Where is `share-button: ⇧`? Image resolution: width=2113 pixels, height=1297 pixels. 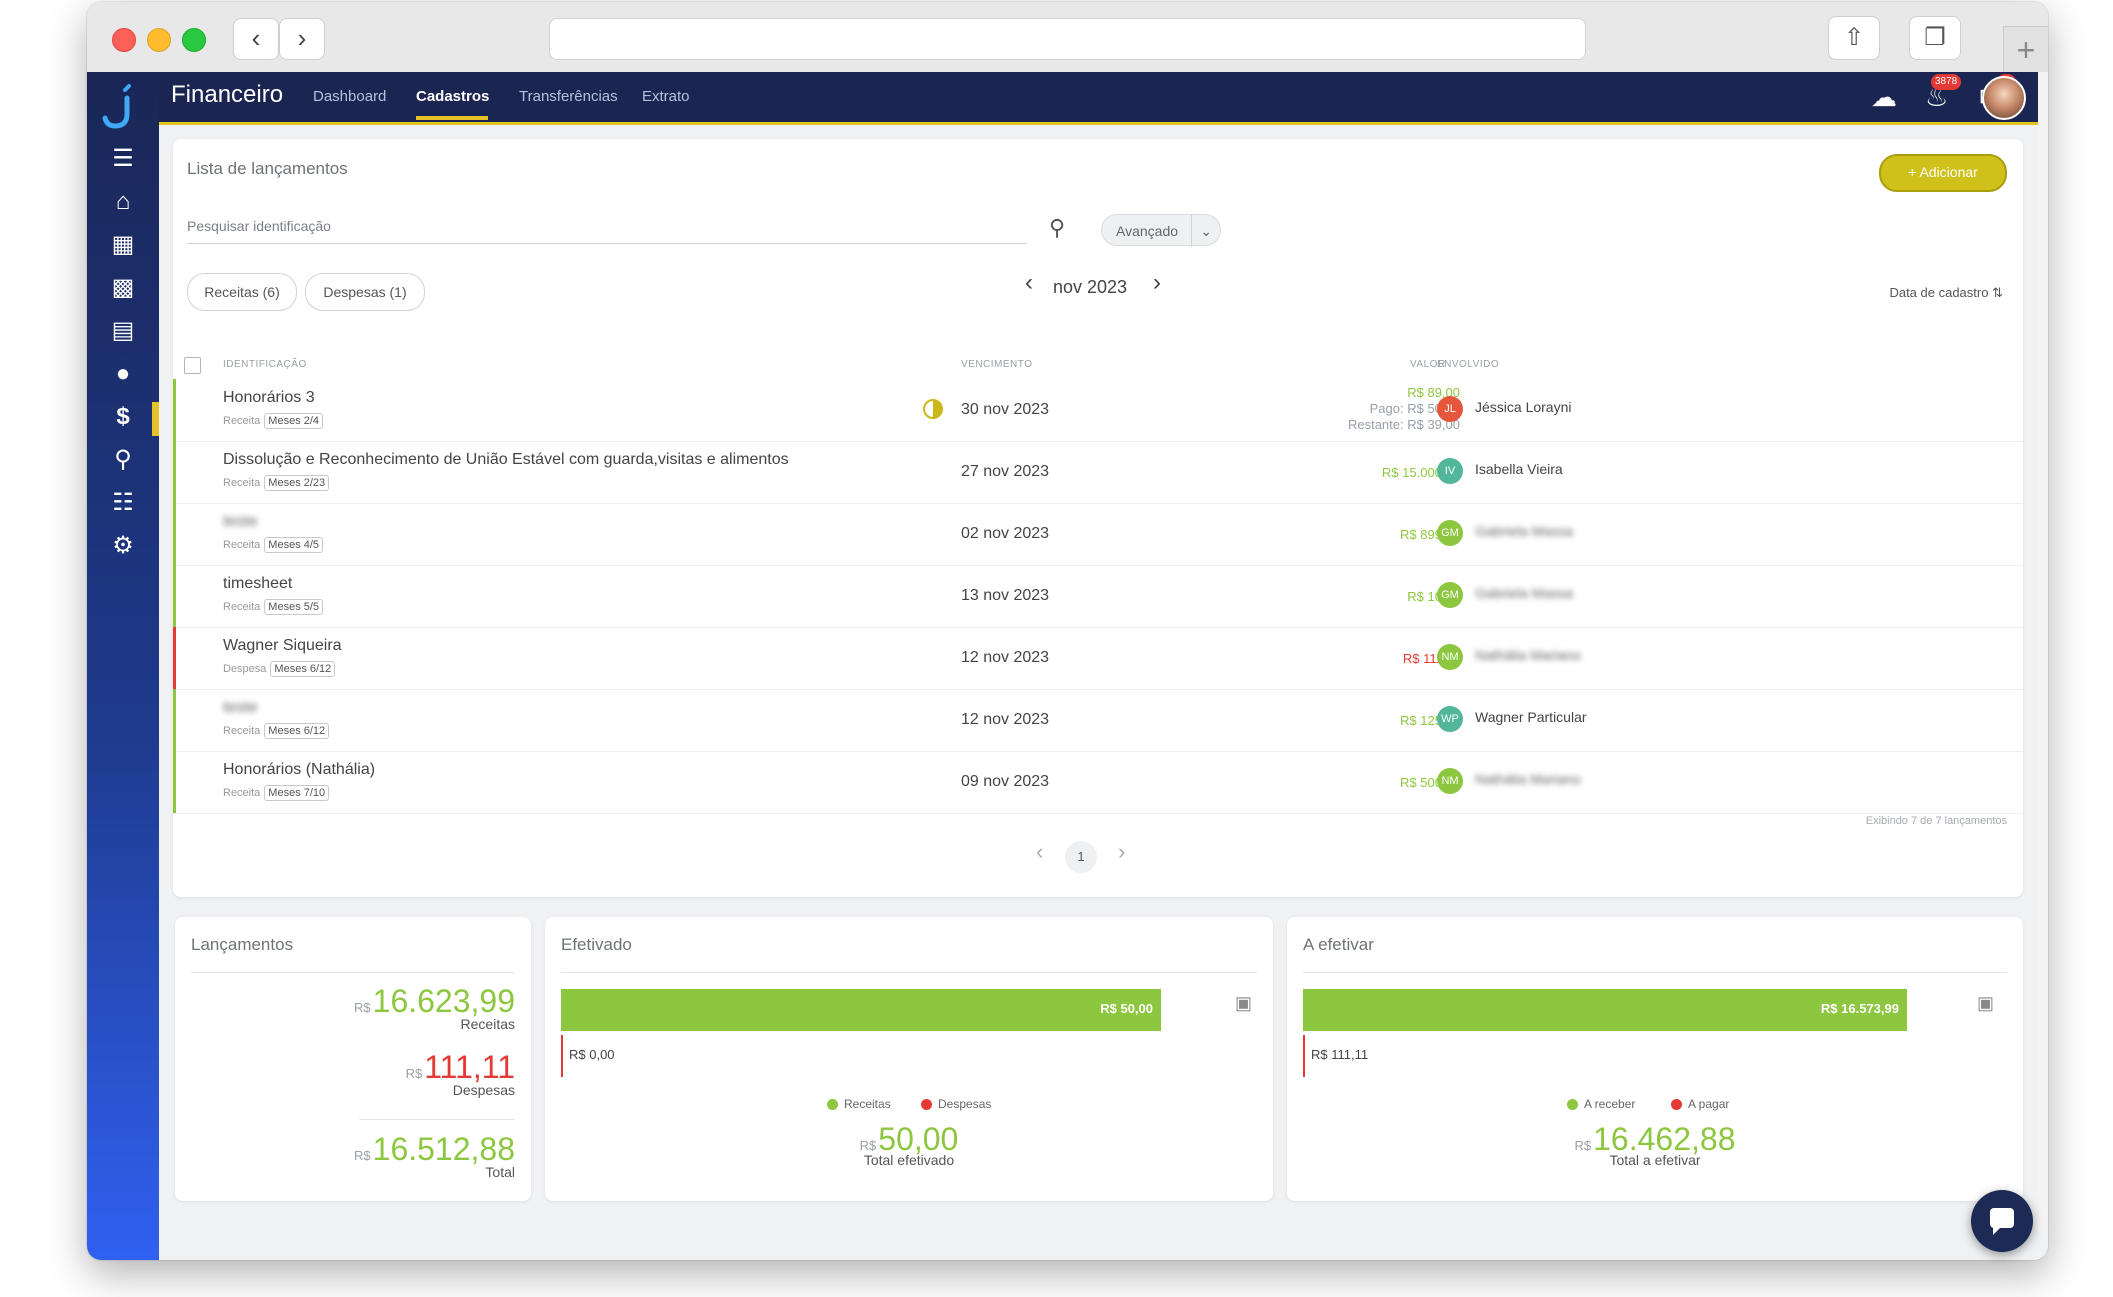 share-button: ⇧ is located at coordinates (1854, 38).